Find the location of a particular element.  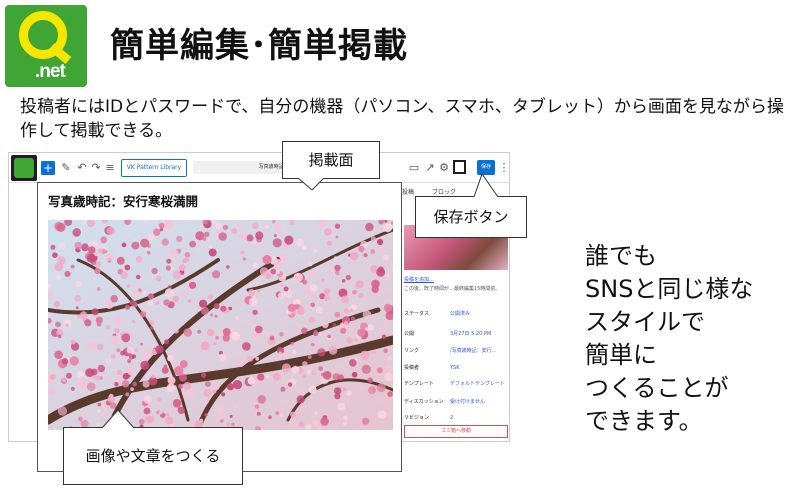

tab-post: 投稿 is located at coordinates (408, 191).